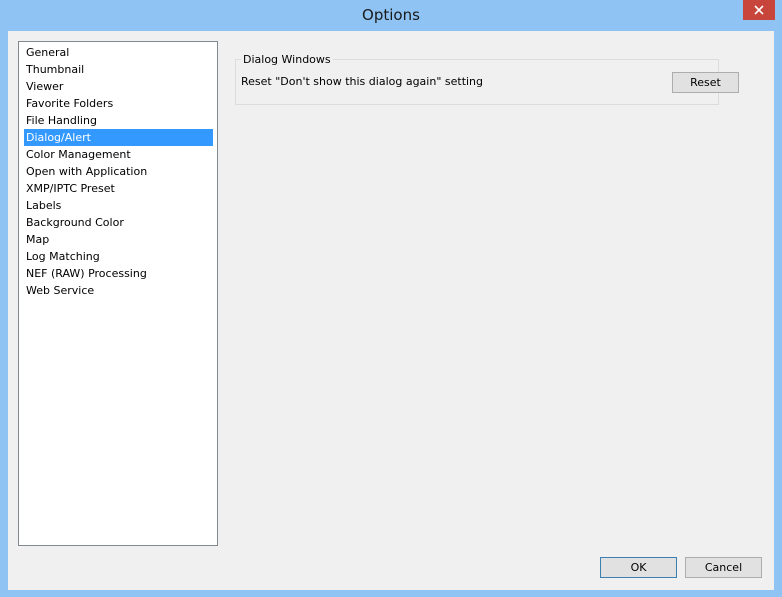 This screenshot has width=782, height=597. What do you see at coordinates (118, 188) in the screenshot?
I see `list-item-xmp-iptc-preset: XMP/IPTC Preset` at bounding box center [118, 188].